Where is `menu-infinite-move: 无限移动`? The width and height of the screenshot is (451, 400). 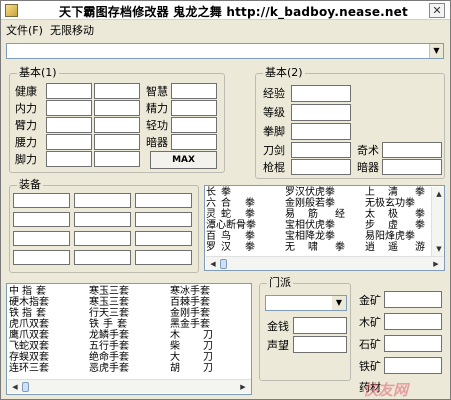 menu-infinite-move: 无限移动 is located at coordinates (72, 30).